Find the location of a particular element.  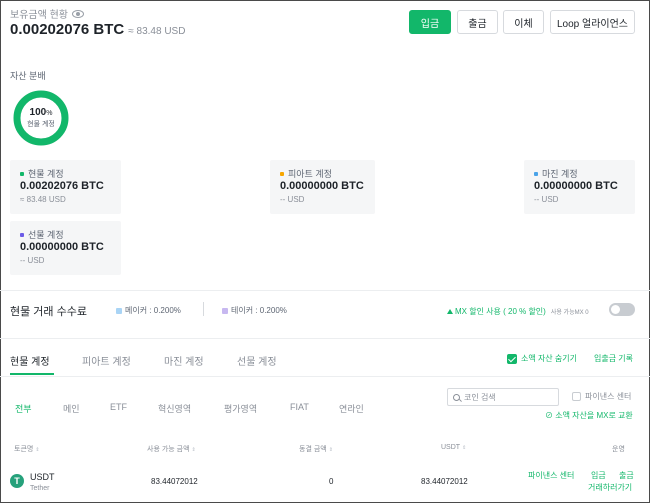

balance-summary: 0.00202076 BTC ≈ 83.48 USD is located at coordinates (97, 29).